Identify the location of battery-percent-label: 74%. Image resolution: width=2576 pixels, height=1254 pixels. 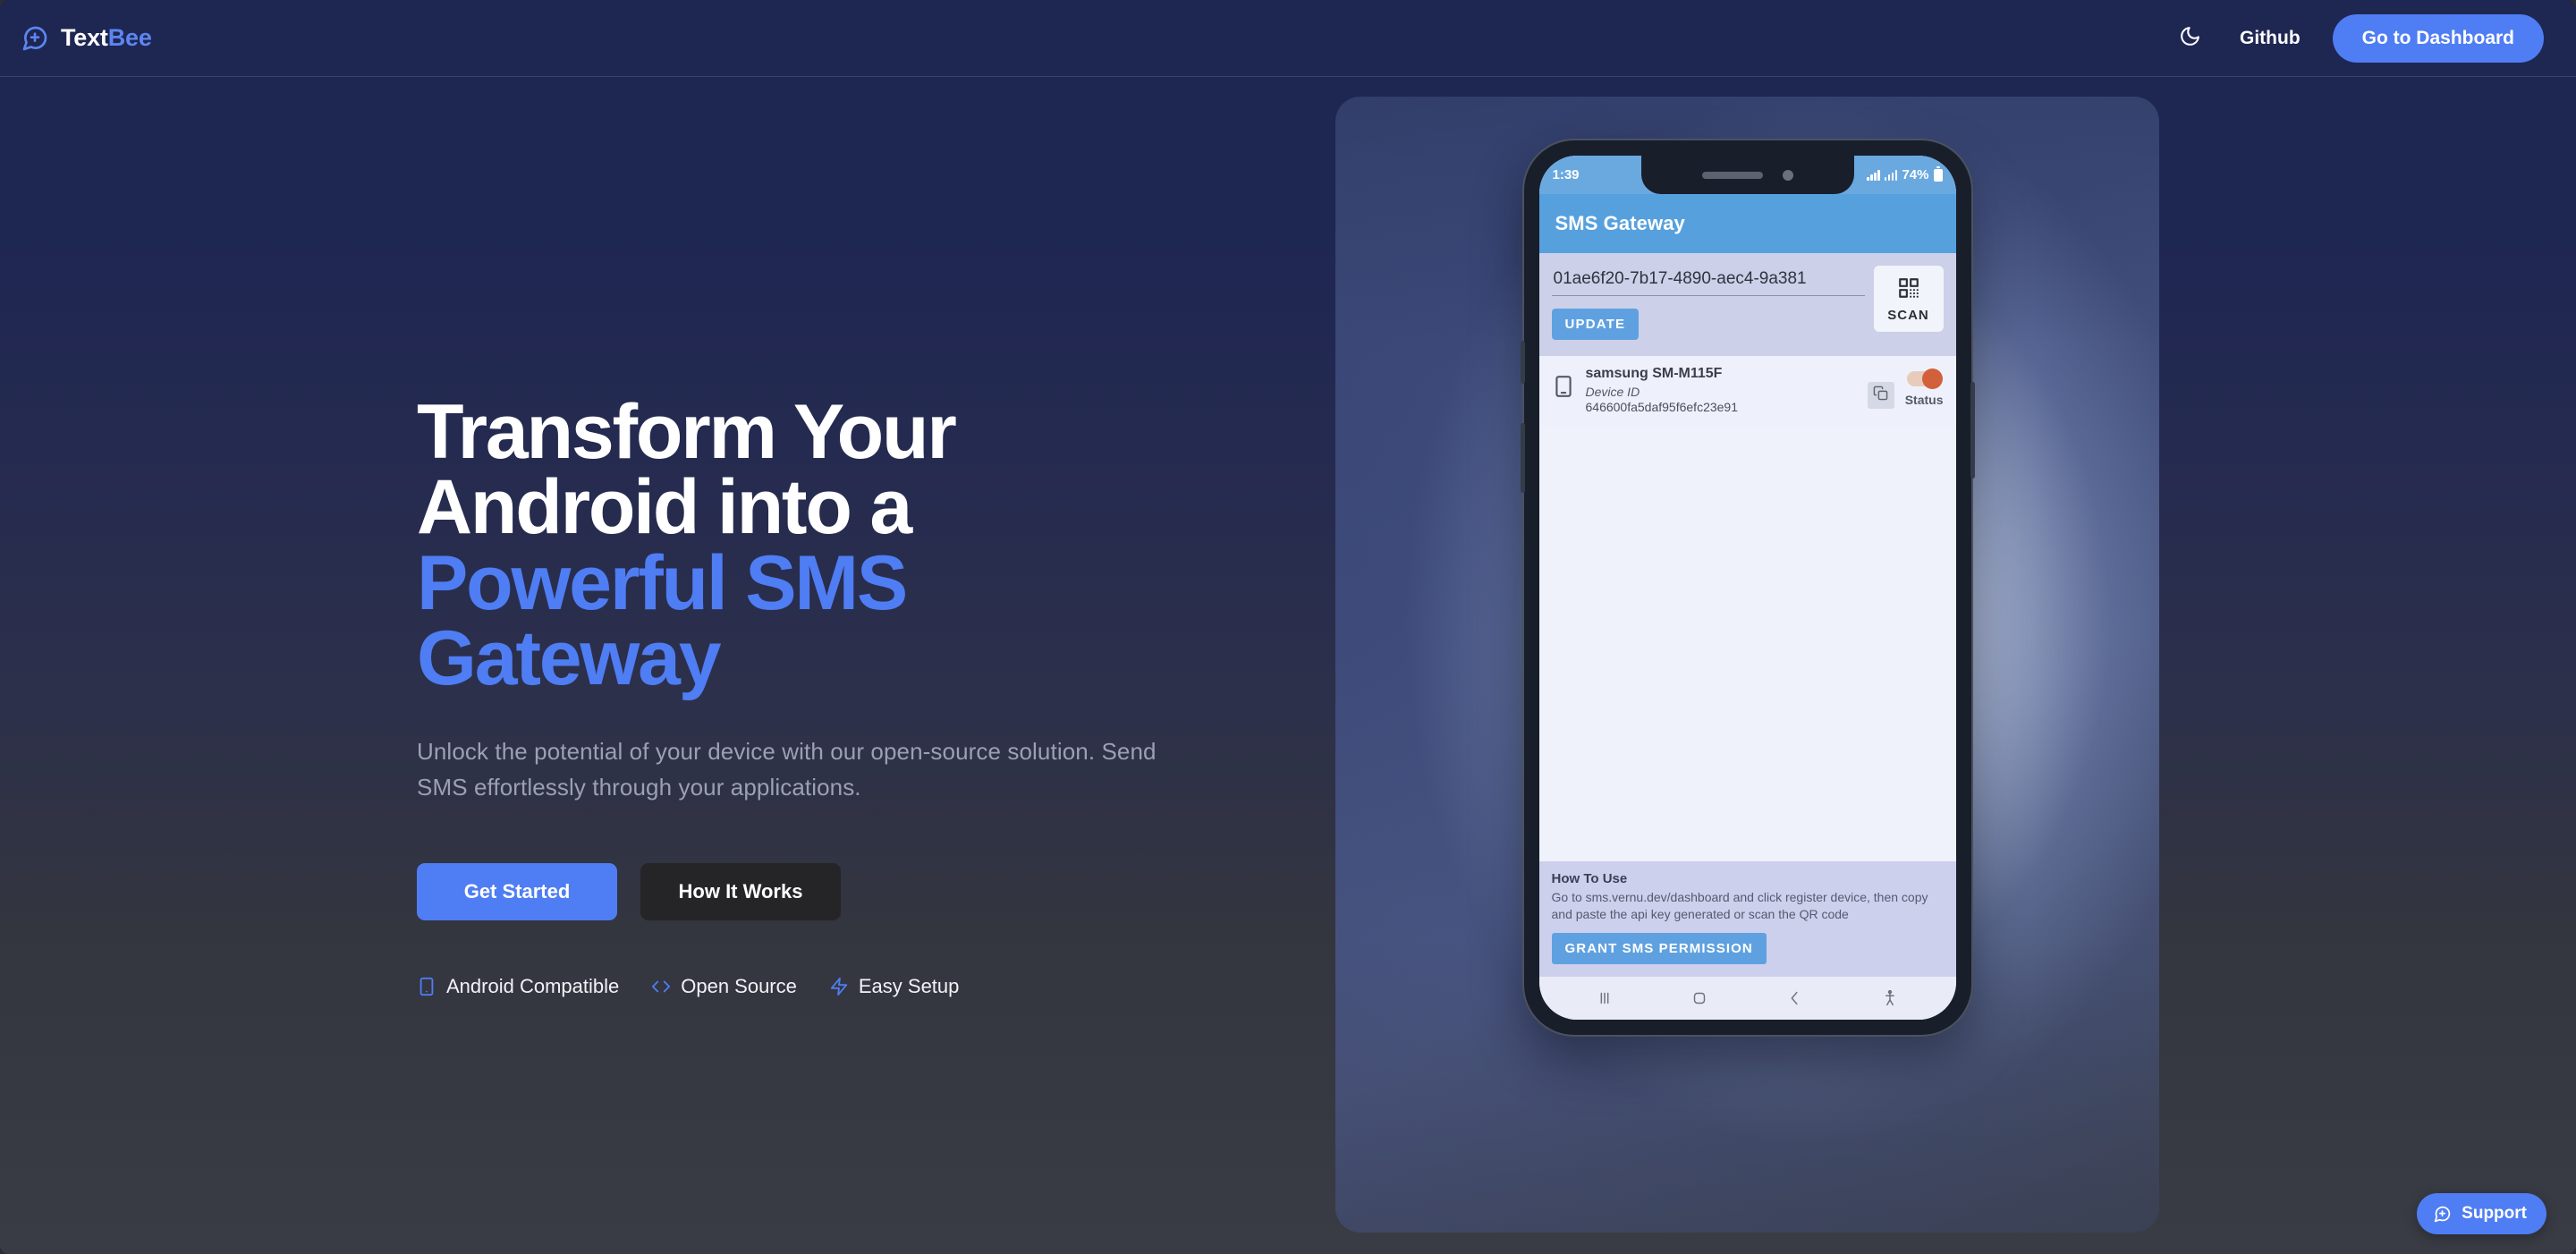
(1915, 174).